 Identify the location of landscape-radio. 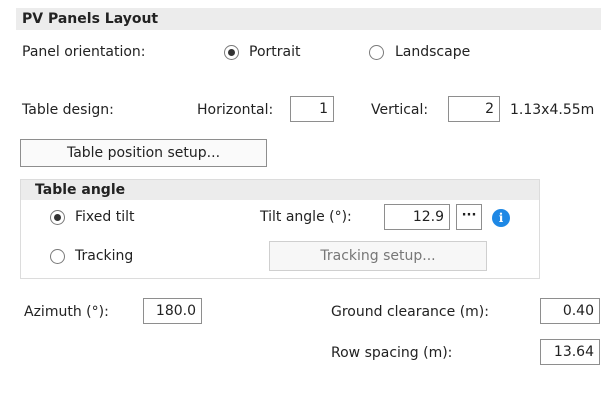
(376, 52).